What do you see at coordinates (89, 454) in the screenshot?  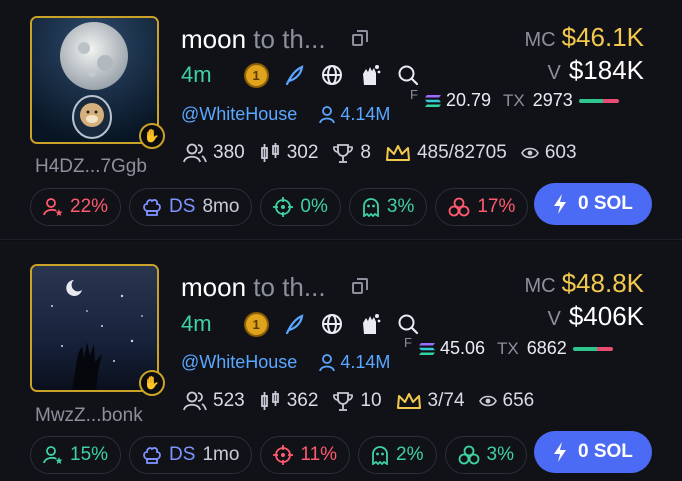 I see `top-holders-value: 15%` at bounding box center [89, 454].